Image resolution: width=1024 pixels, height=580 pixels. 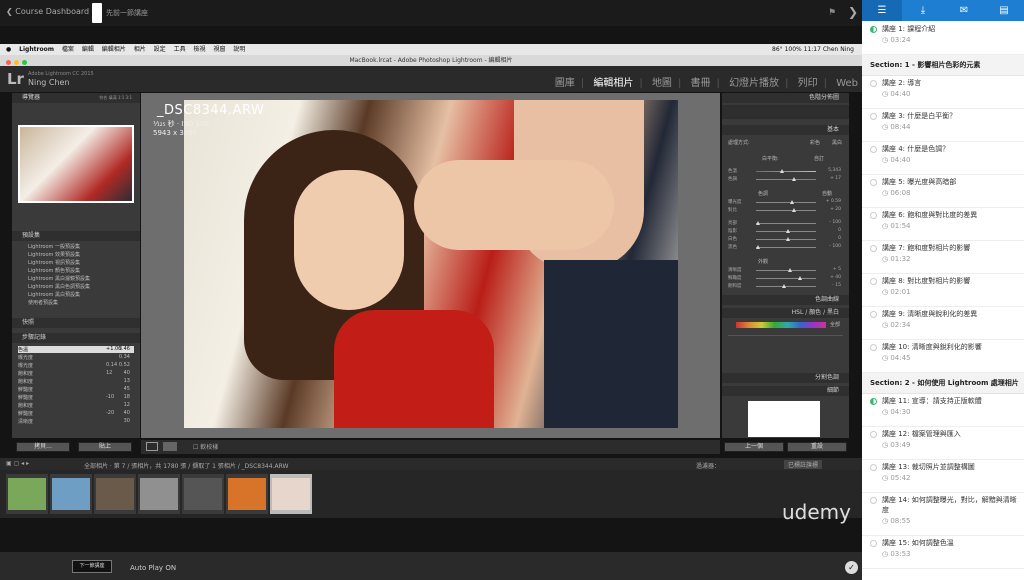 What do you see at coordinates (76, 421) in the screenshot?
I see `history-step: 清晰度 30` at bounding box center [76, 421].